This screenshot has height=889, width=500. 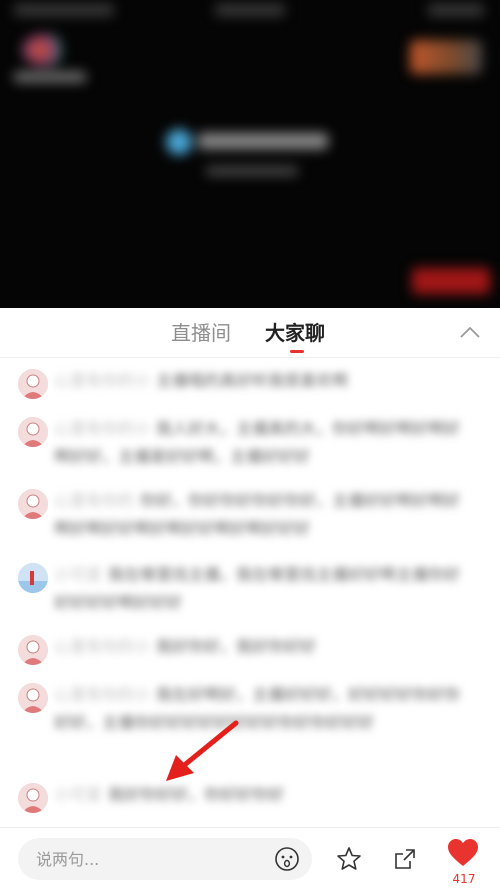 I want to click on video-watermark, so click(x=247, y=155).